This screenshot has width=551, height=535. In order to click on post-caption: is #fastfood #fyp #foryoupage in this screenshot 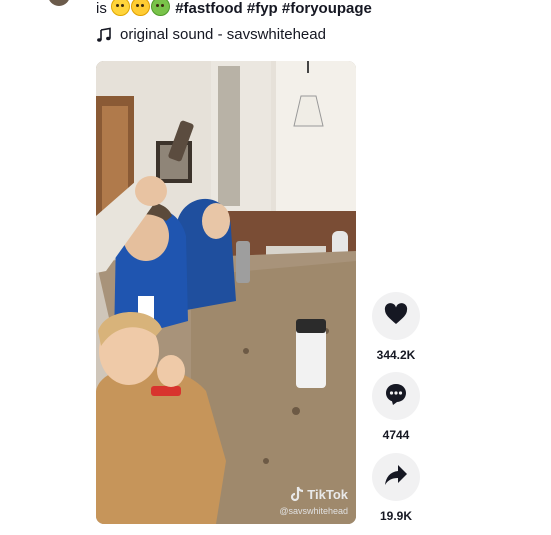, I will do `click(234, 9)`.